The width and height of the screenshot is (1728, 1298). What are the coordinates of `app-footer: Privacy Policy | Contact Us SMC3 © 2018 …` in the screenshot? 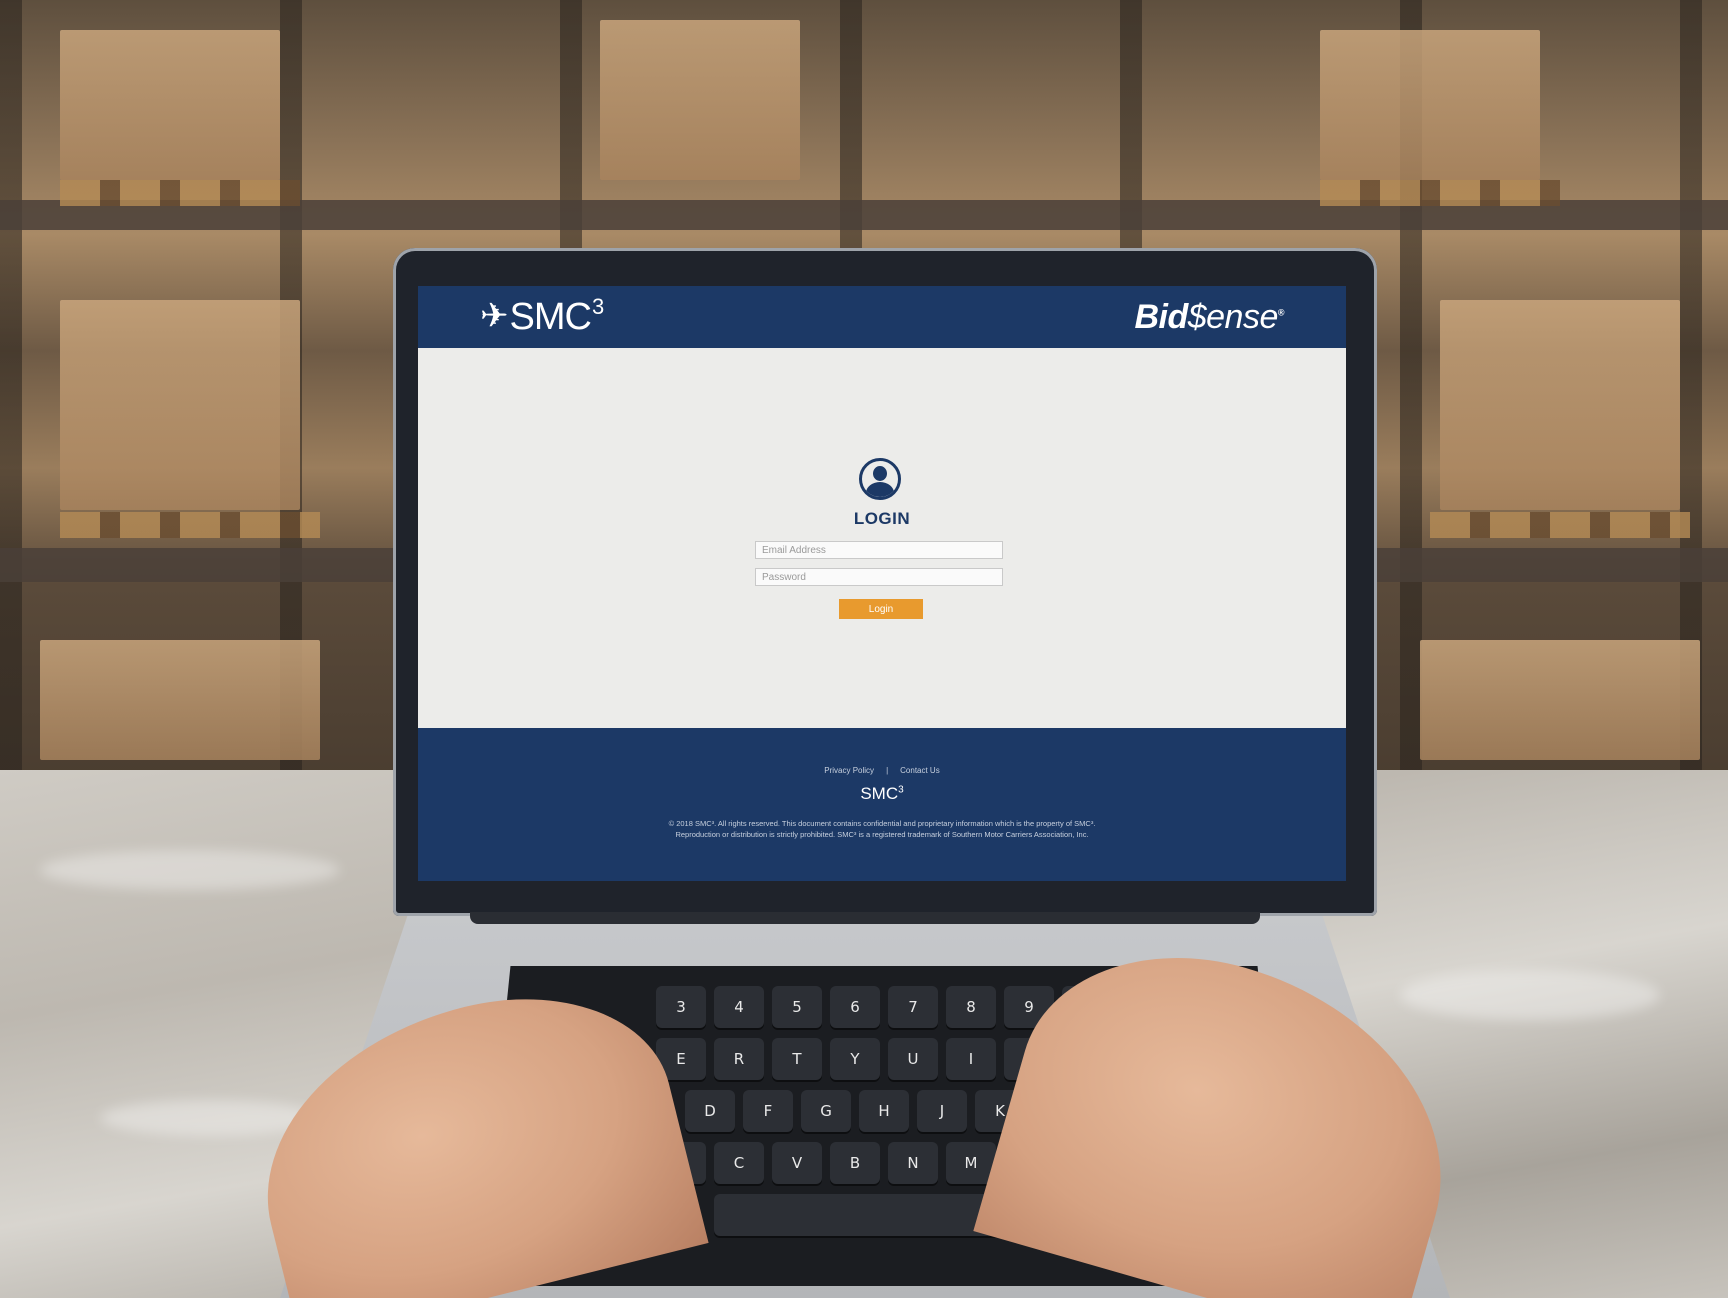 It's located at (882, 804).